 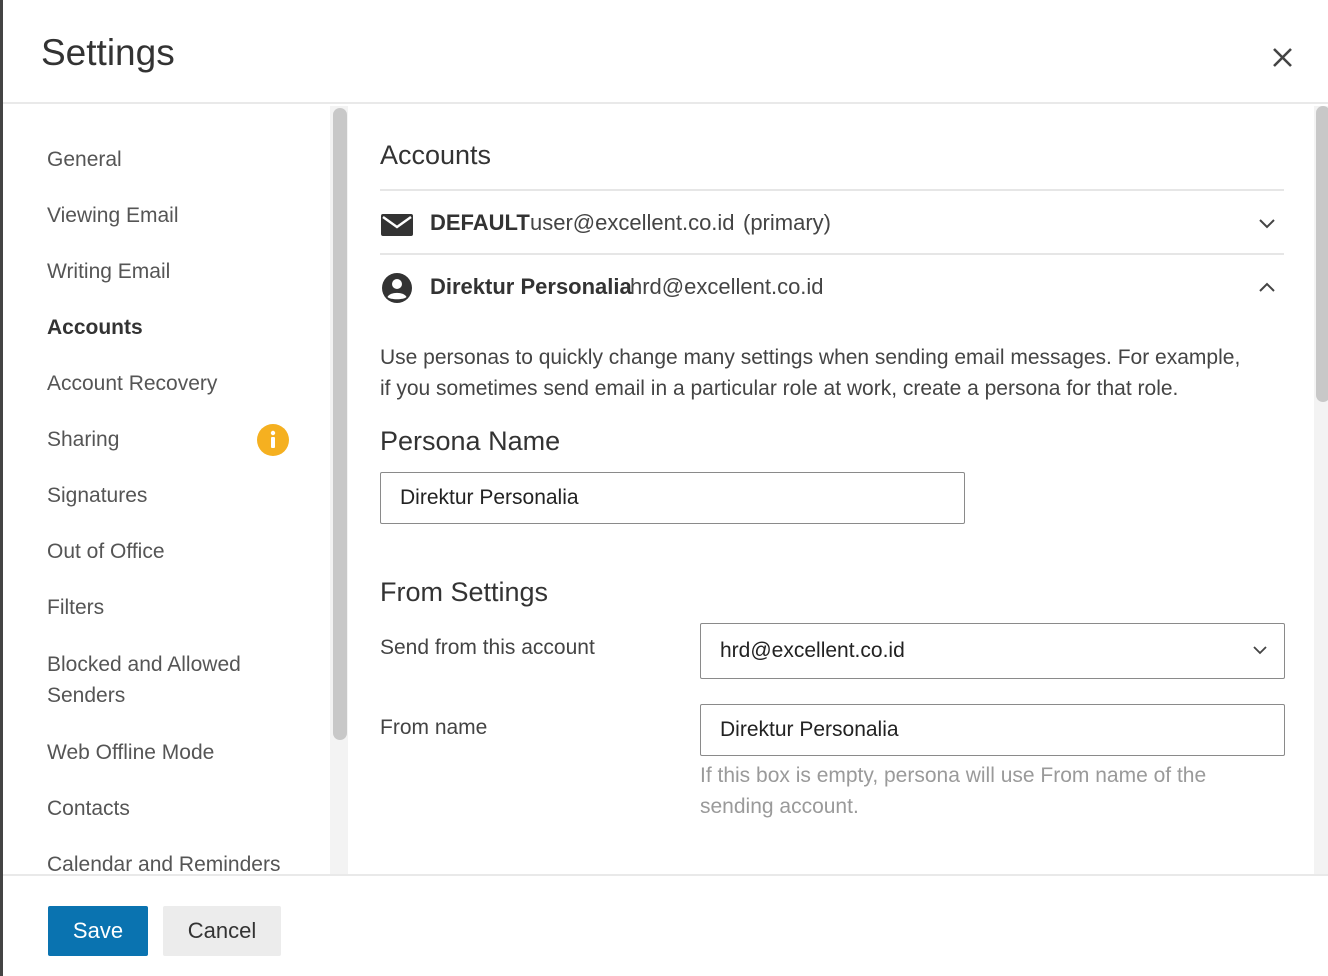 What do you see at coordinates (144, 680) in the screenshot?
I see `sidebar-item-blocked-and-allowed-senders: Blocked and Allowed Senders` at bounding box center [144, 680].